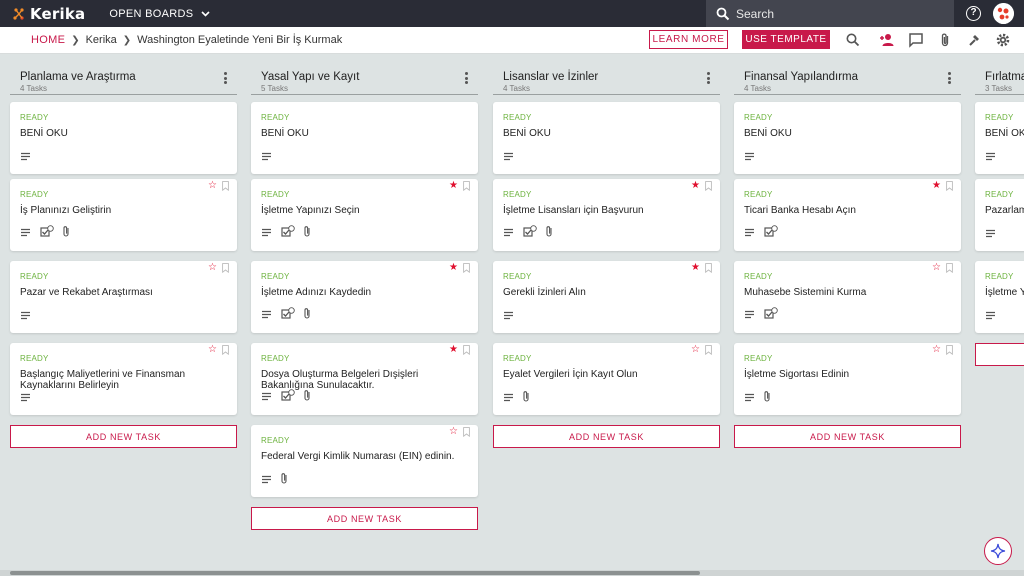  I want to click on tools-icon, so click(974, 40).